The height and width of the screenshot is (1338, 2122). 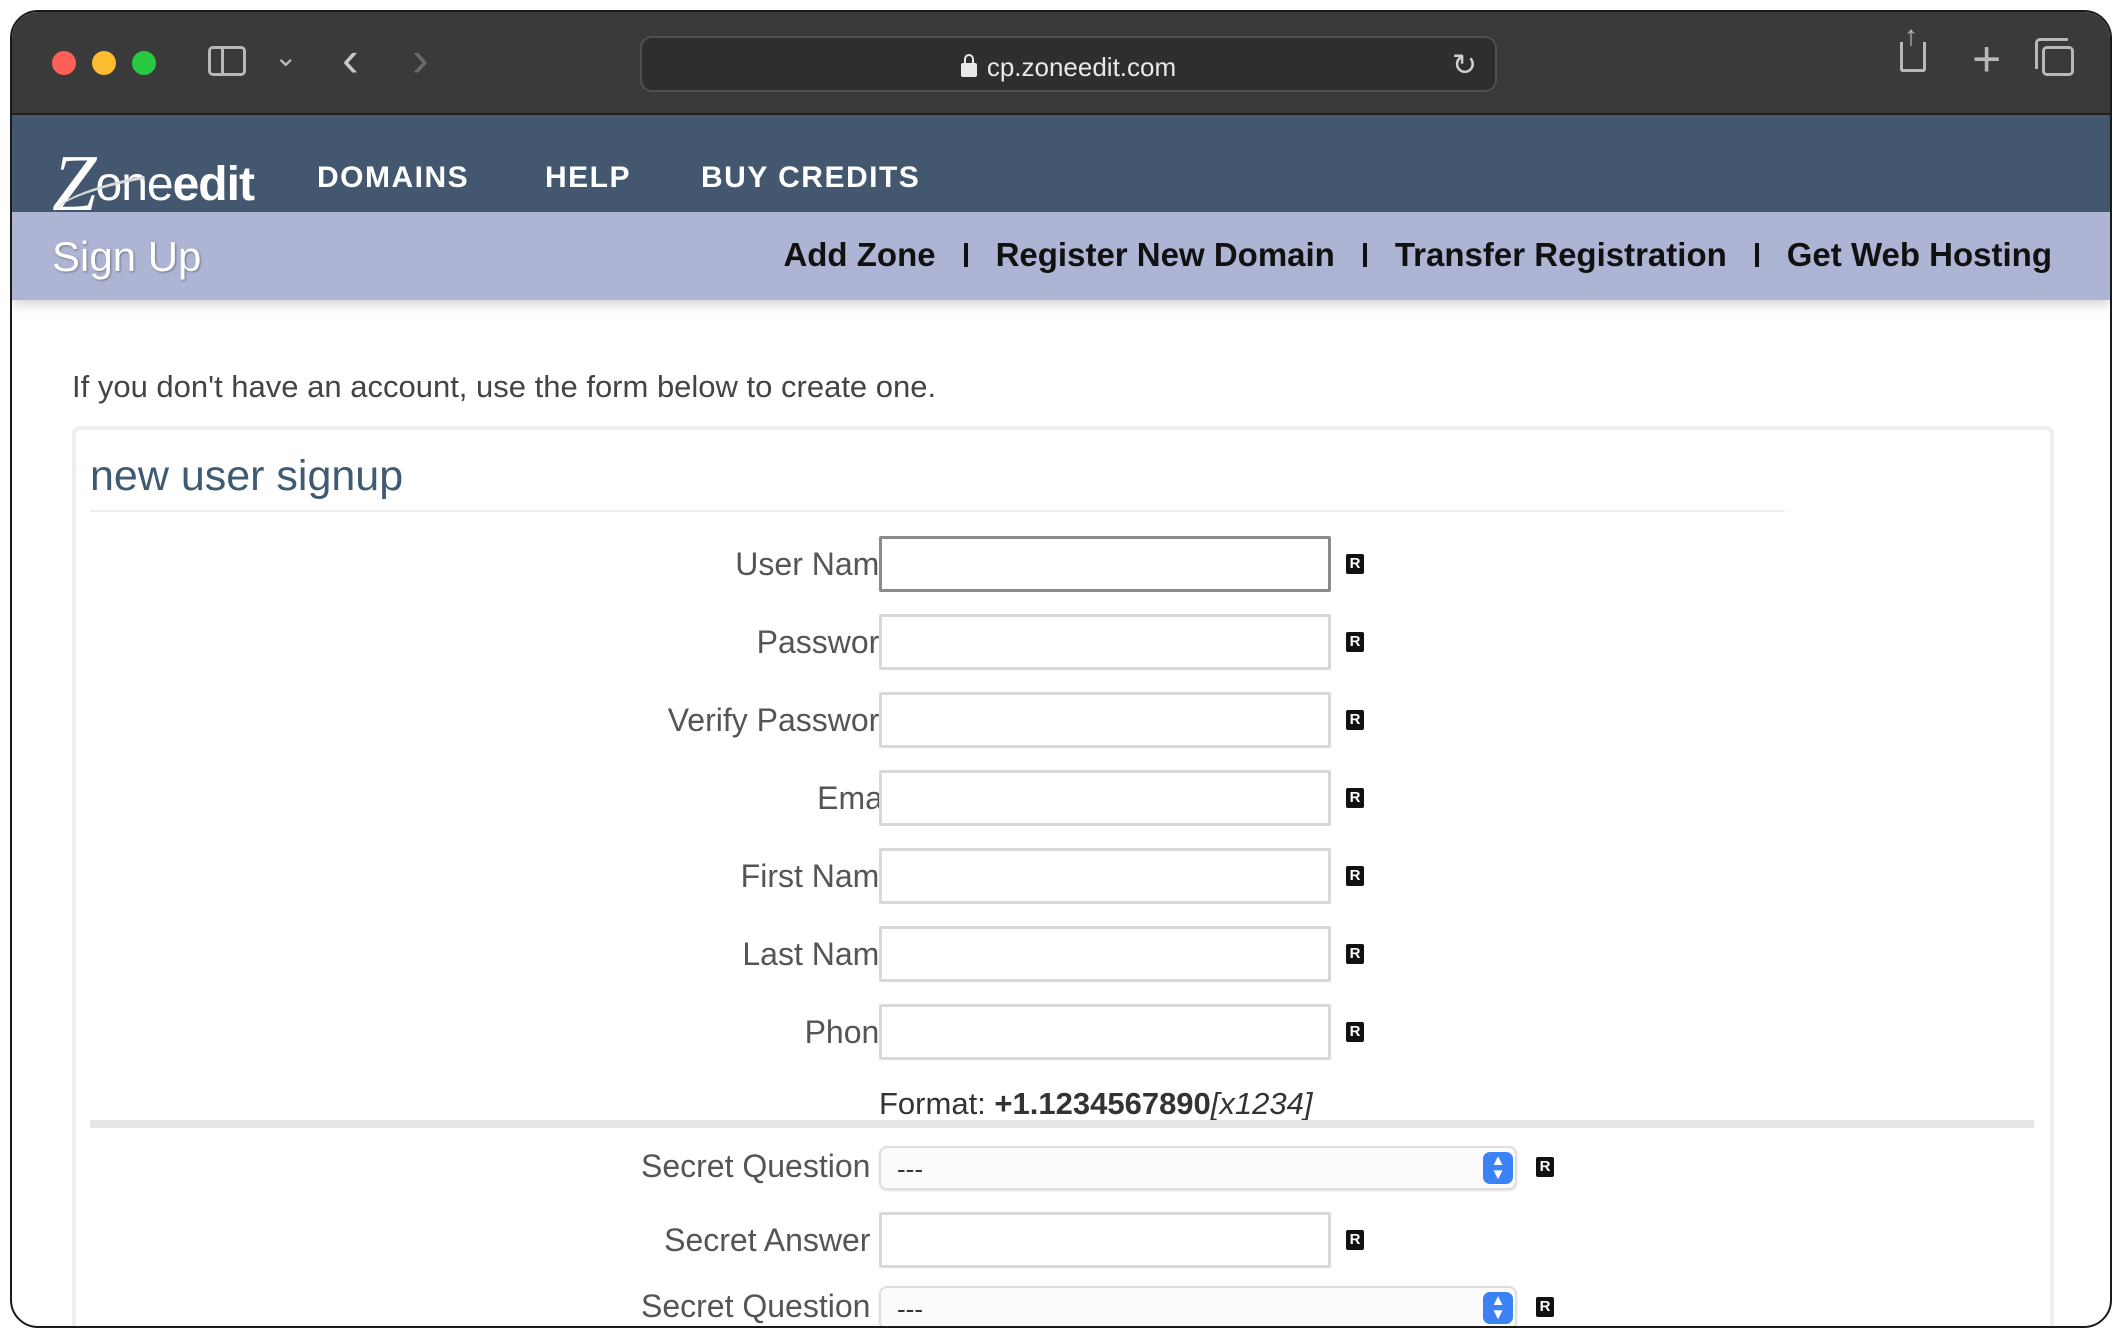 What do you see at coordinates (1105, 1240) in the screenshot?
I see `secret-answer-1-input` at bounding box center [1105, 1240].